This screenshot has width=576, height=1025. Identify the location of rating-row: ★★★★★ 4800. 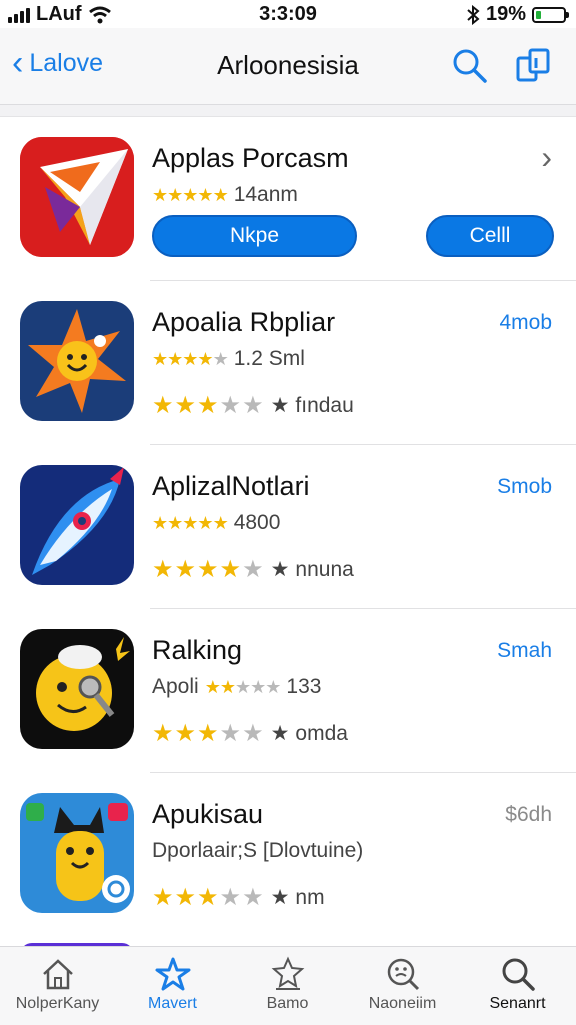
(216, 523).